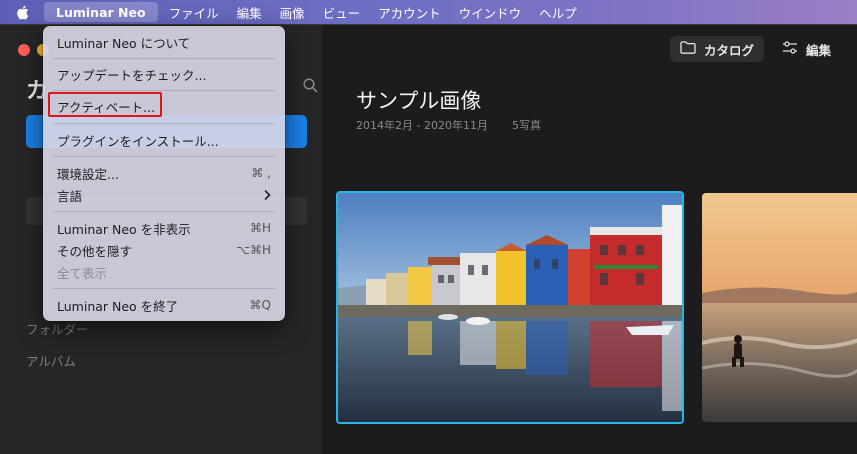 The height and width of the screenshot is (454, 857). I want to click on menu-item-hide-app: Luminar Neo を非表示 ⌘H, so click(164, 228).